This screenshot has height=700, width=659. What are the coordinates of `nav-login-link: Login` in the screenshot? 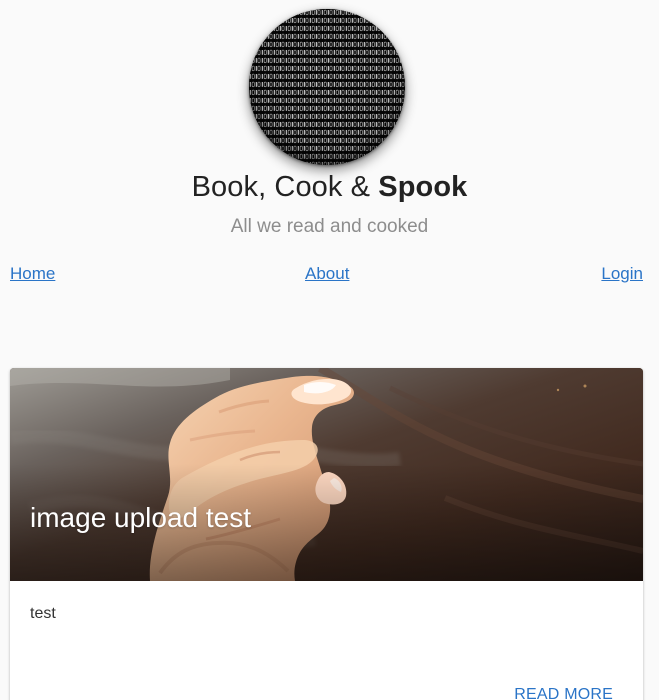 It's located at (622, 274).